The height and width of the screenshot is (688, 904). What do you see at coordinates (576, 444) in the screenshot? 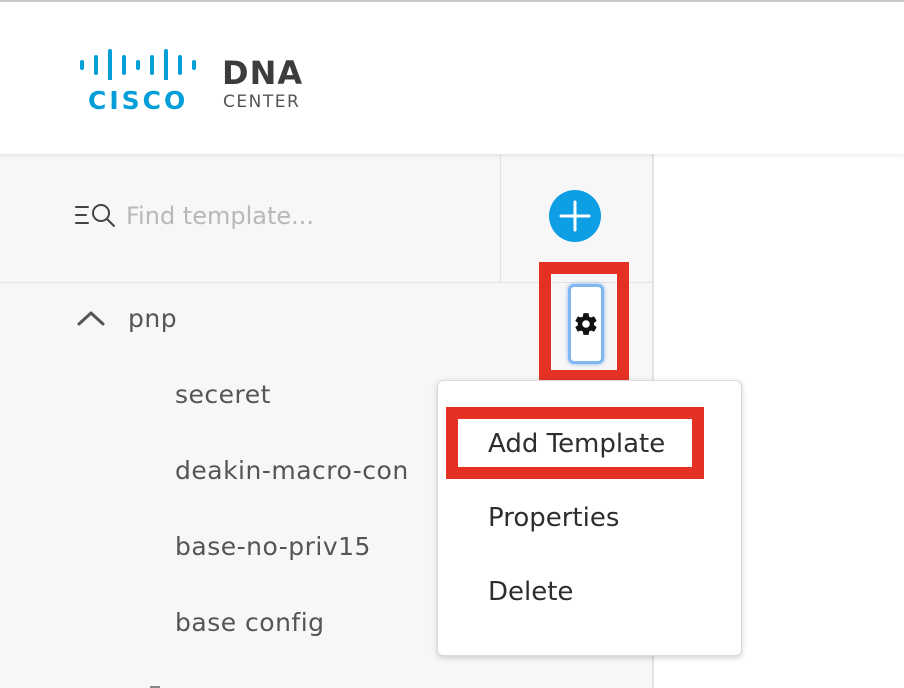
I see `menu-item-add-template: Add Template` at bounding box center [576, 444].